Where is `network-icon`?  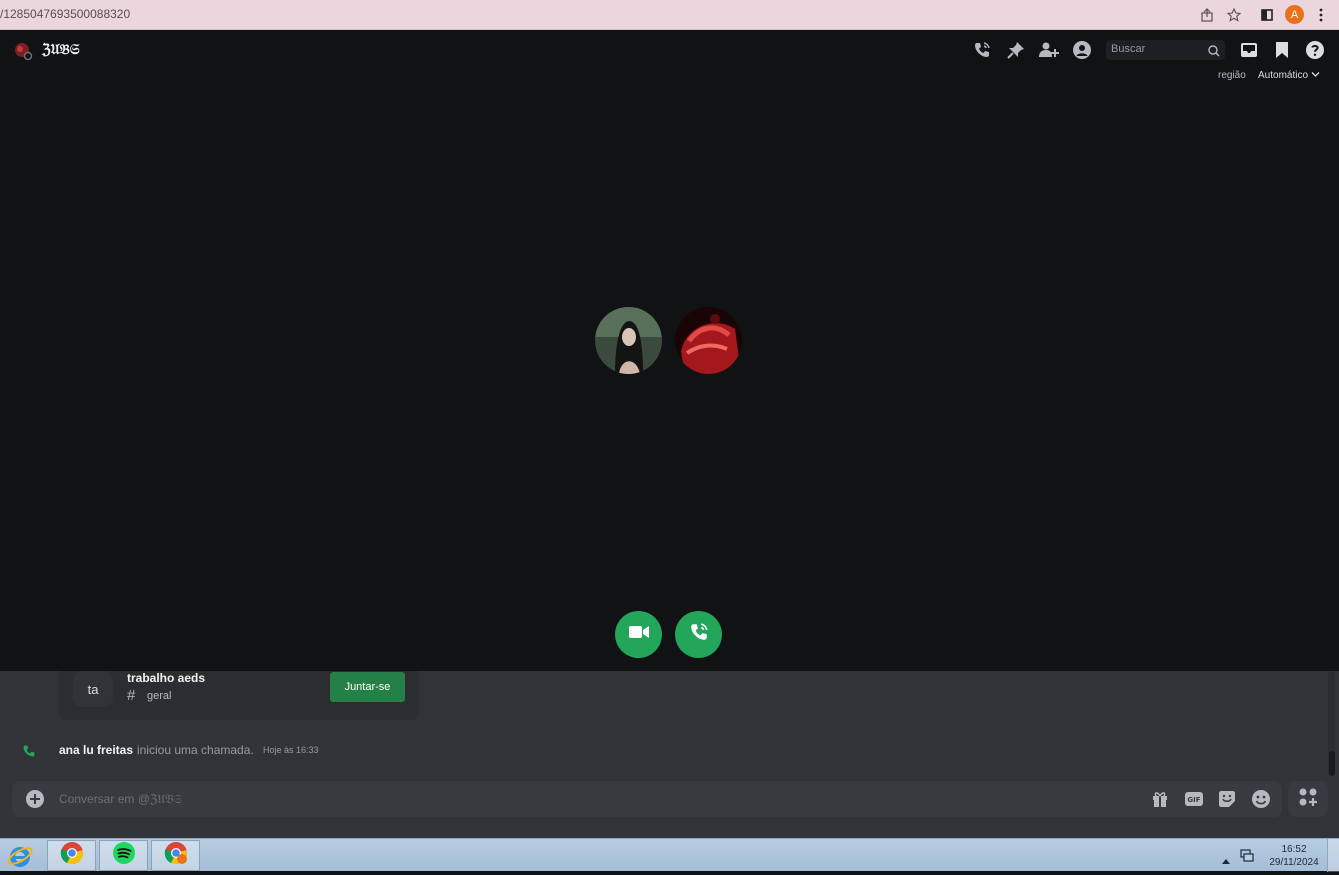 network-icon is located at coordinates (1247, 857).